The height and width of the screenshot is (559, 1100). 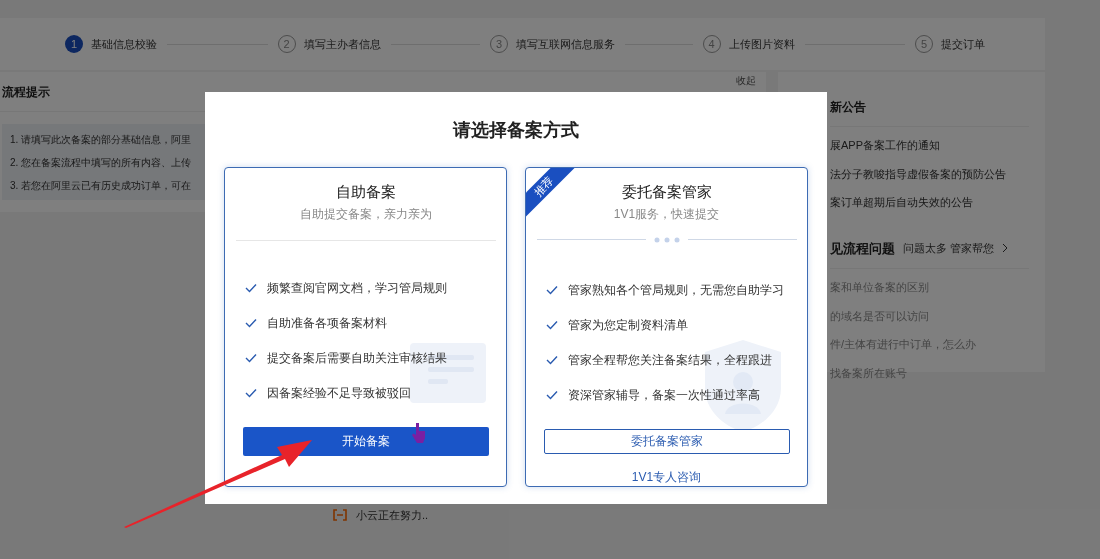 What do you see at coordinates (327, 323) in the screenshot?
I see `feature-text: 自助准备各项备案材料` at bounding box center [327, 323].